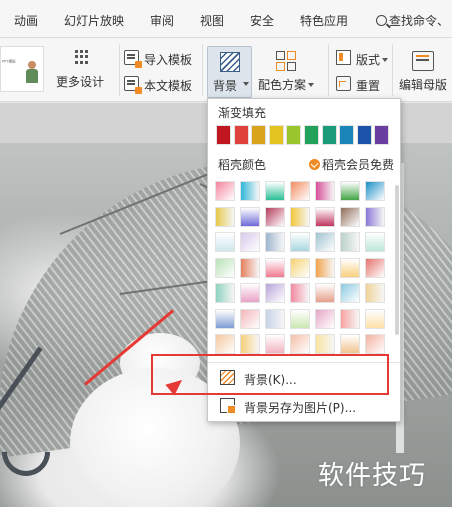 This screenshot has width=452, height=507. I want to click on import-template-icon, so click(133, 59).